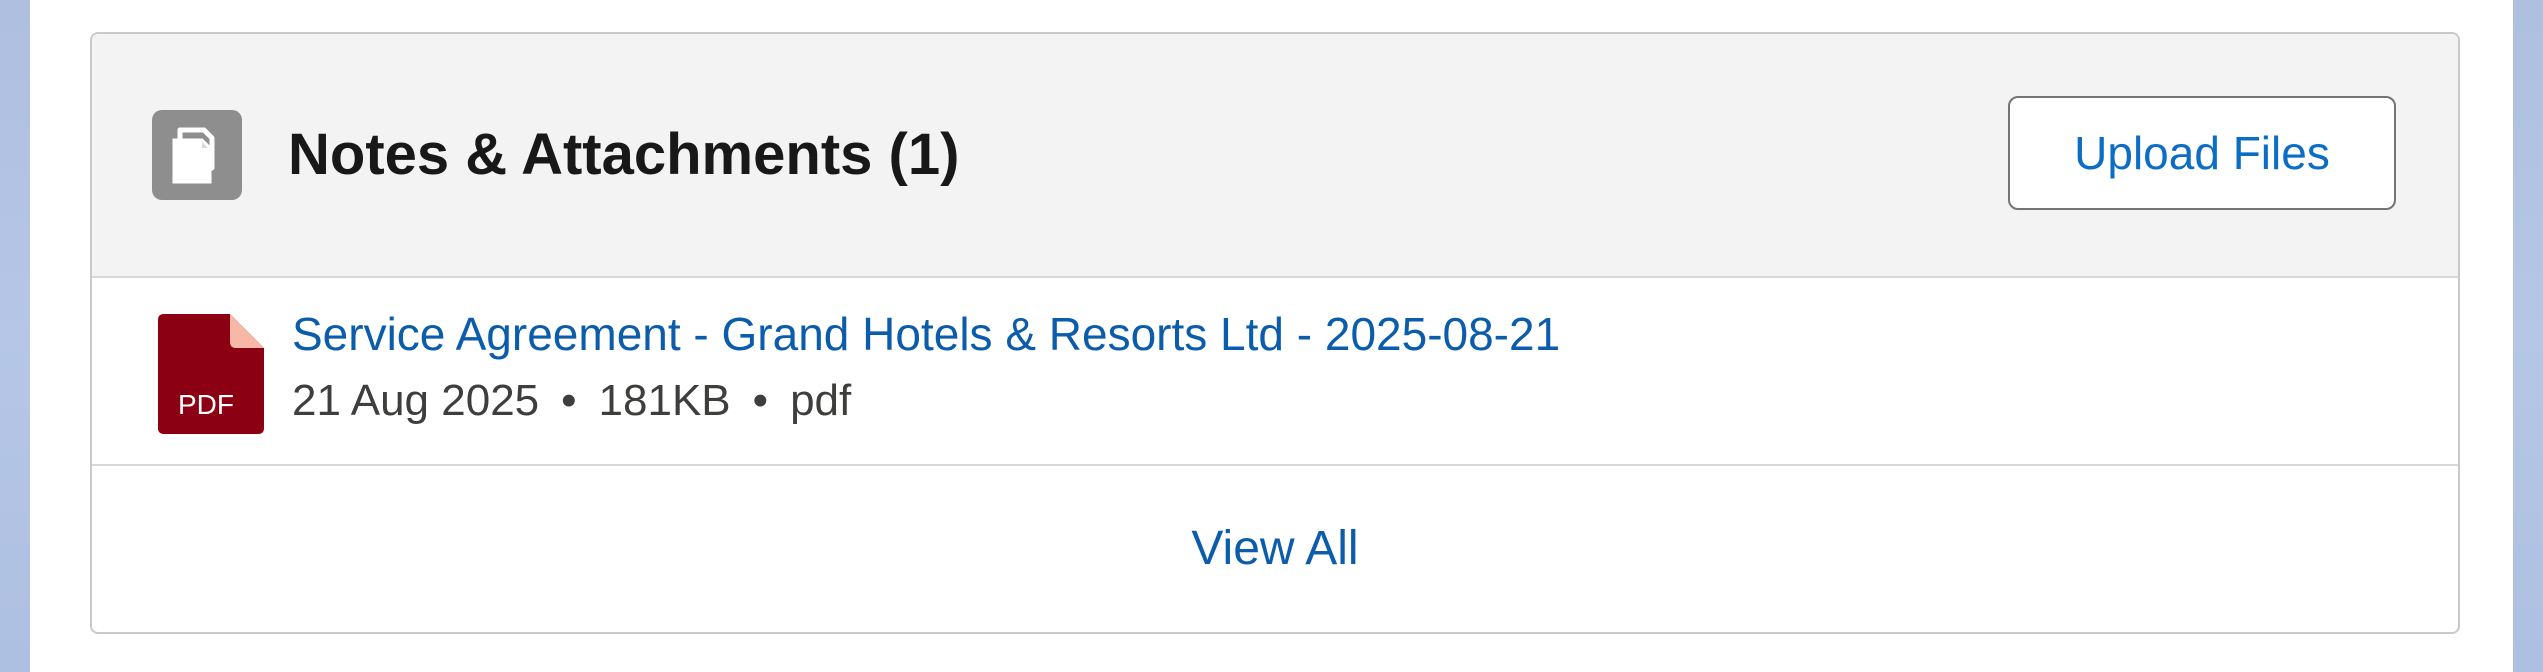 The width and height of the screenshot is (2543, 672). Describe the element at coordinates (2202, 153) in the screenshot. I see `upload-files-button: Upload Files` at that location.